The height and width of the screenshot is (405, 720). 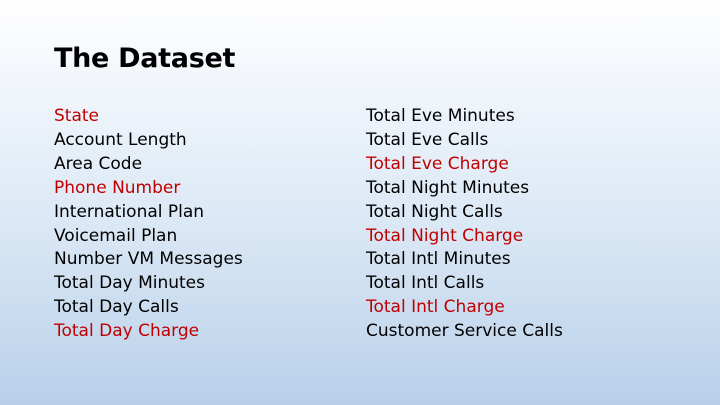 What do you see at coordinates (116, 235) in the screenshot?
I see `field-item: Voicemail Plan` at bounding box center [116, 235].